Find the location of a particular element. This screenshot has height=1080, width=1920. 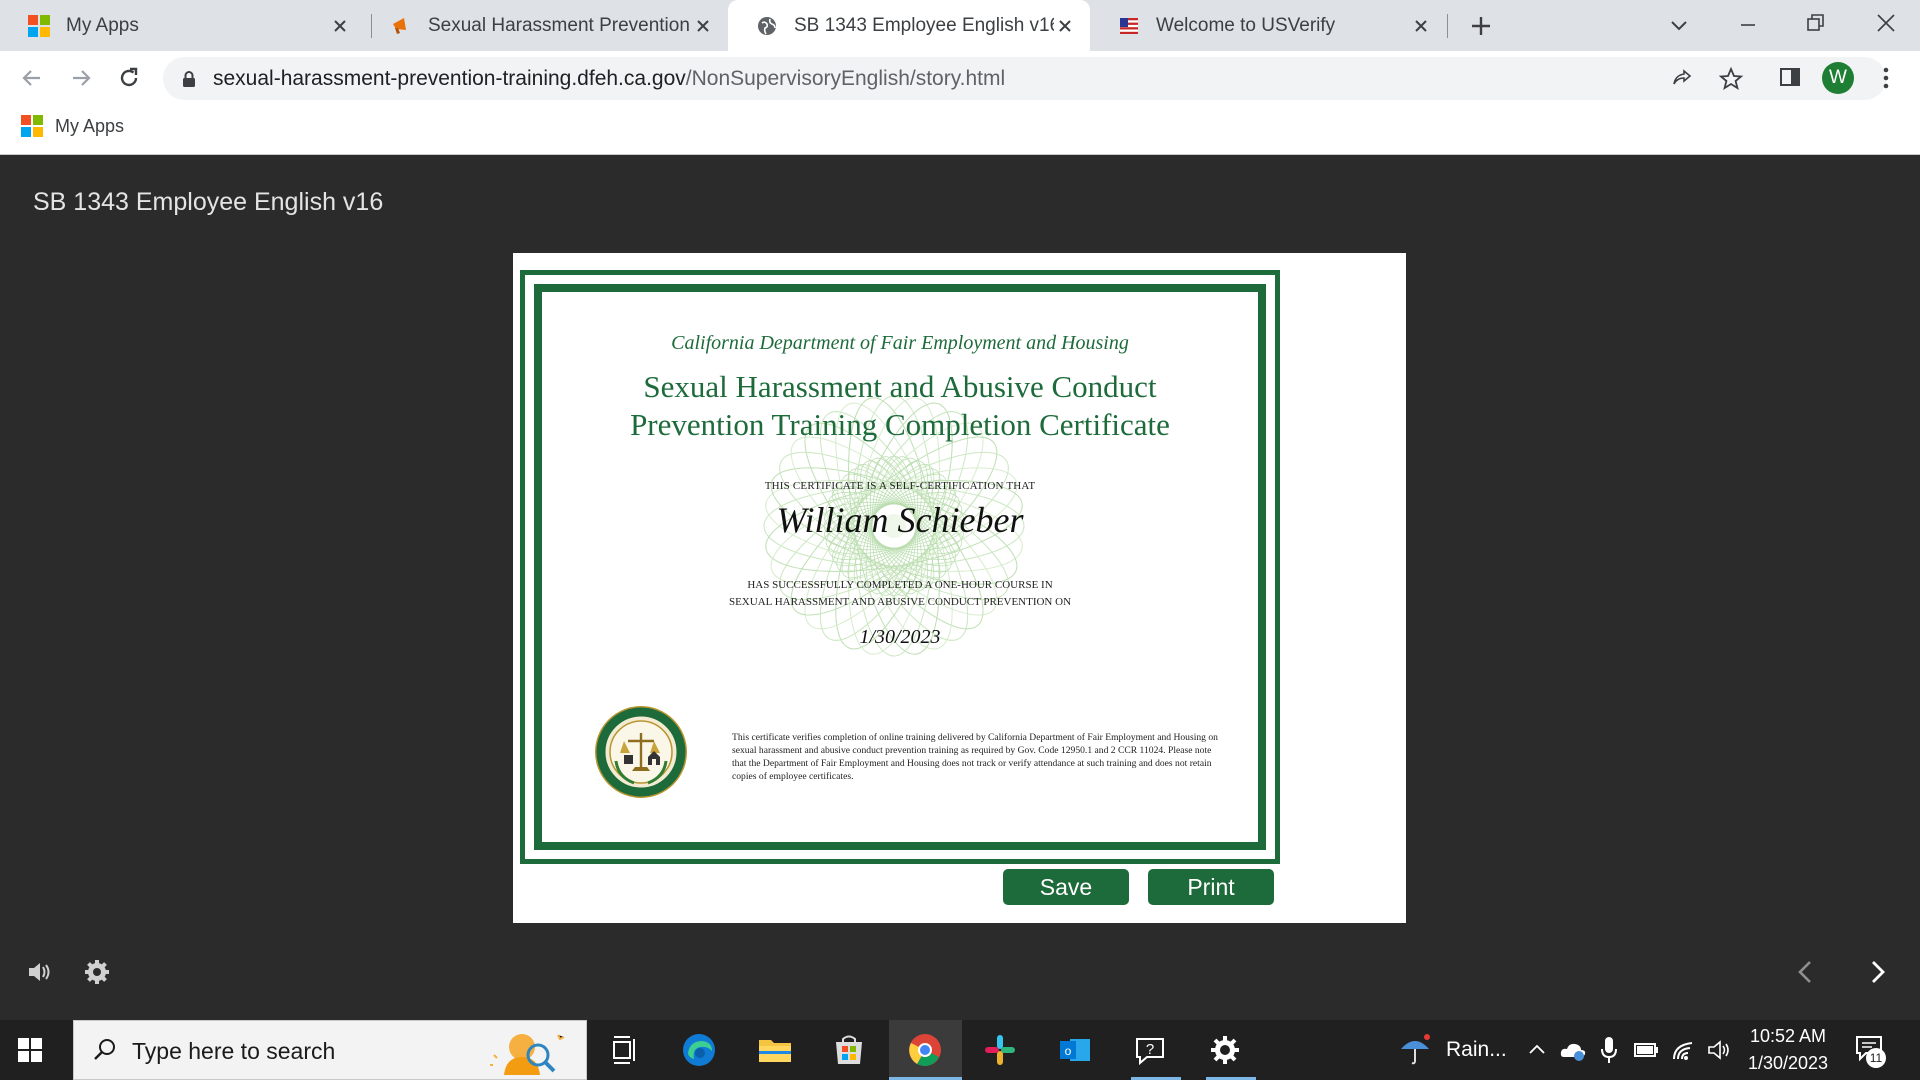

windows-start-icon is located at coordinates (30, 1050).